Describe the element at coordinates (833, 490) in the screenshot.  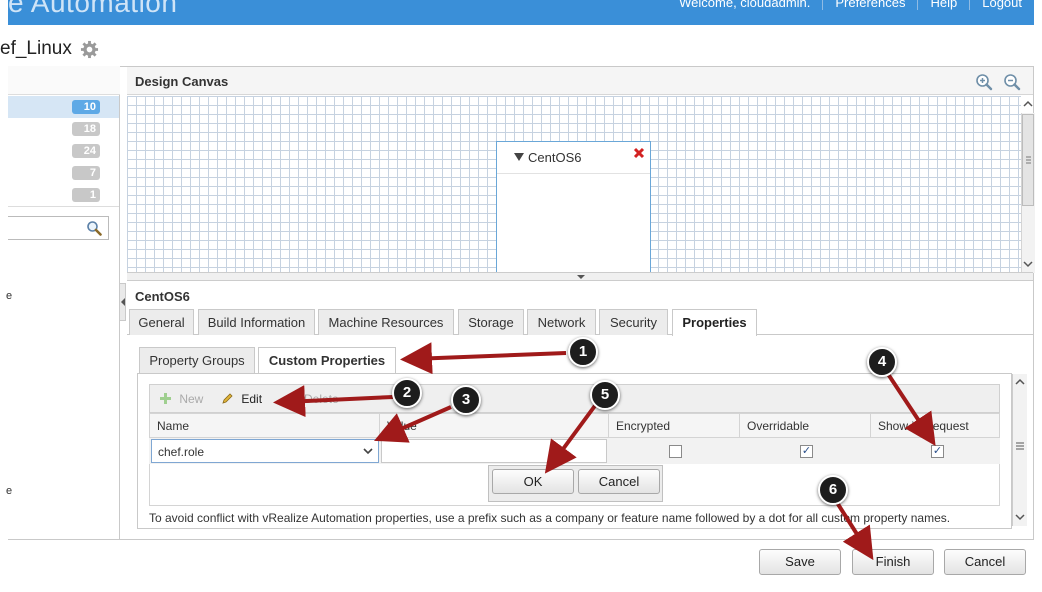
I see `callout-6: 6` at that location.